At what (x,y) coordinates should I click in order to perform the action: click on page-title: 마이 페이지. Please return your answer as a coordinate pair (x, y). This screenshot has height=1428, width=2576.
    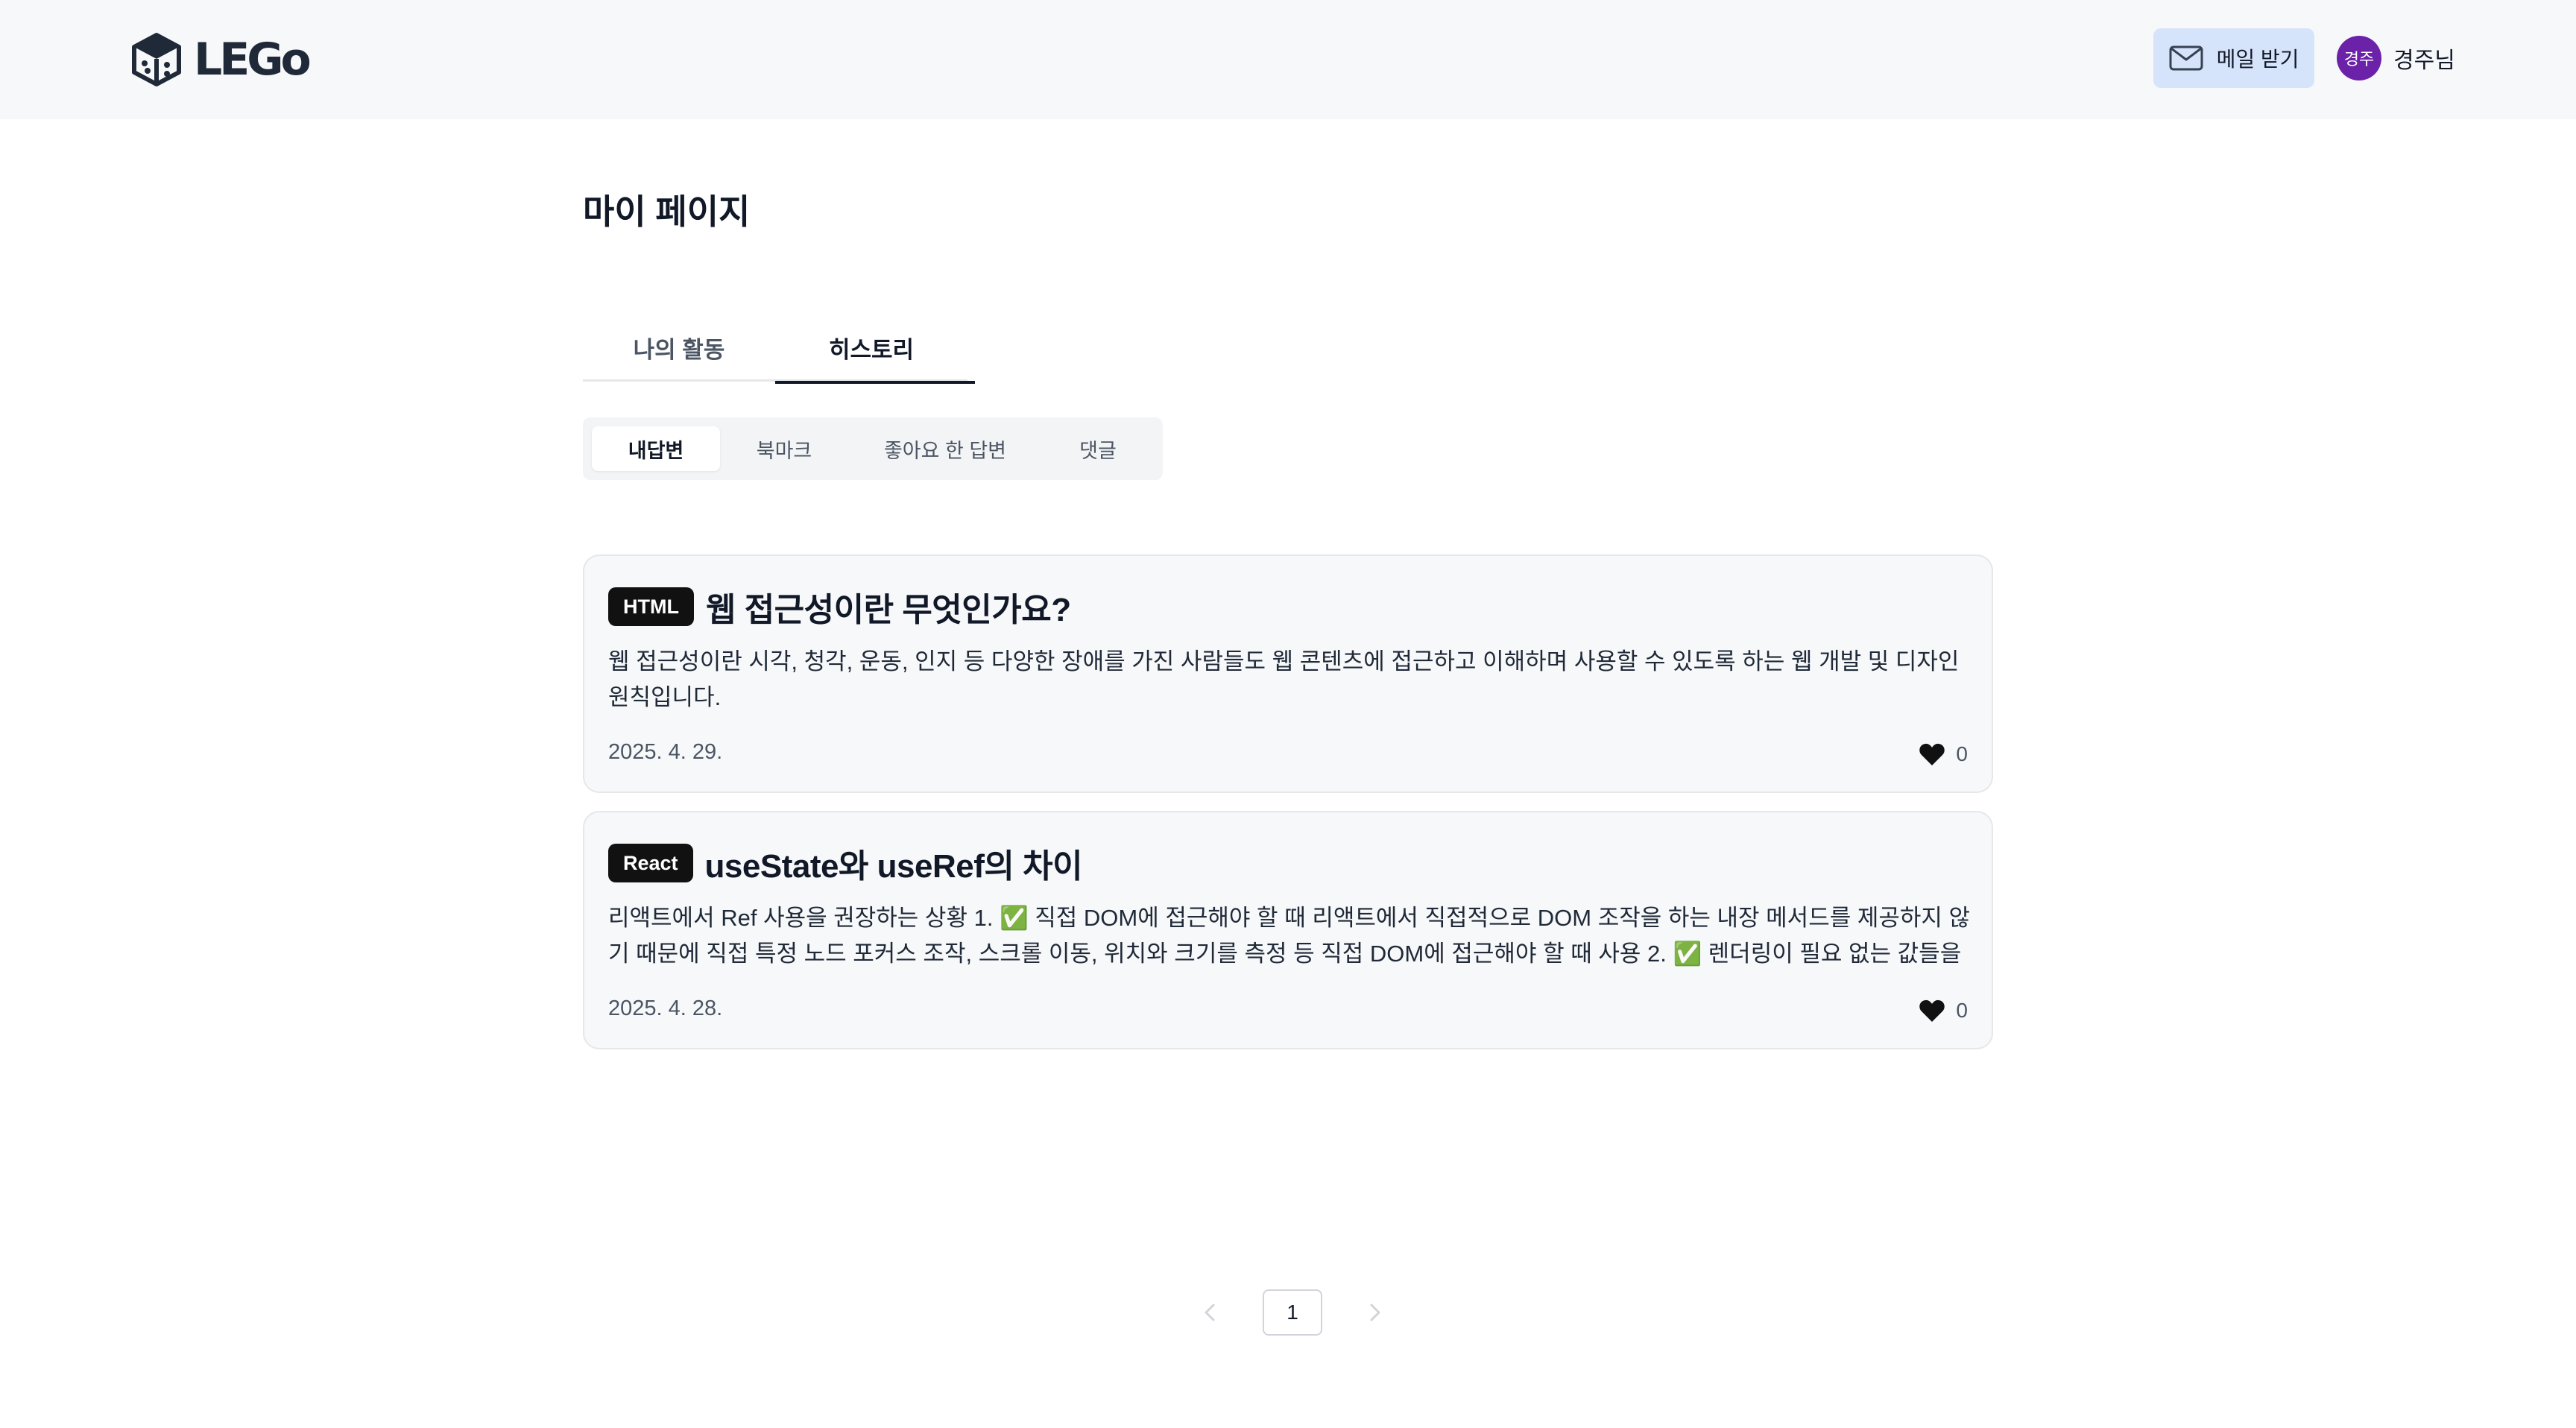
    Looking at the image, I should click on (667, 211).